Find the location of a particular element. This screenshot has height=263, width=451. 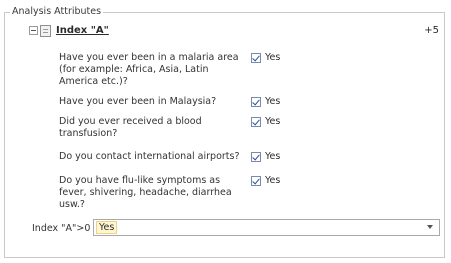

condition-value: Yes is located at coordinates (107, 227).